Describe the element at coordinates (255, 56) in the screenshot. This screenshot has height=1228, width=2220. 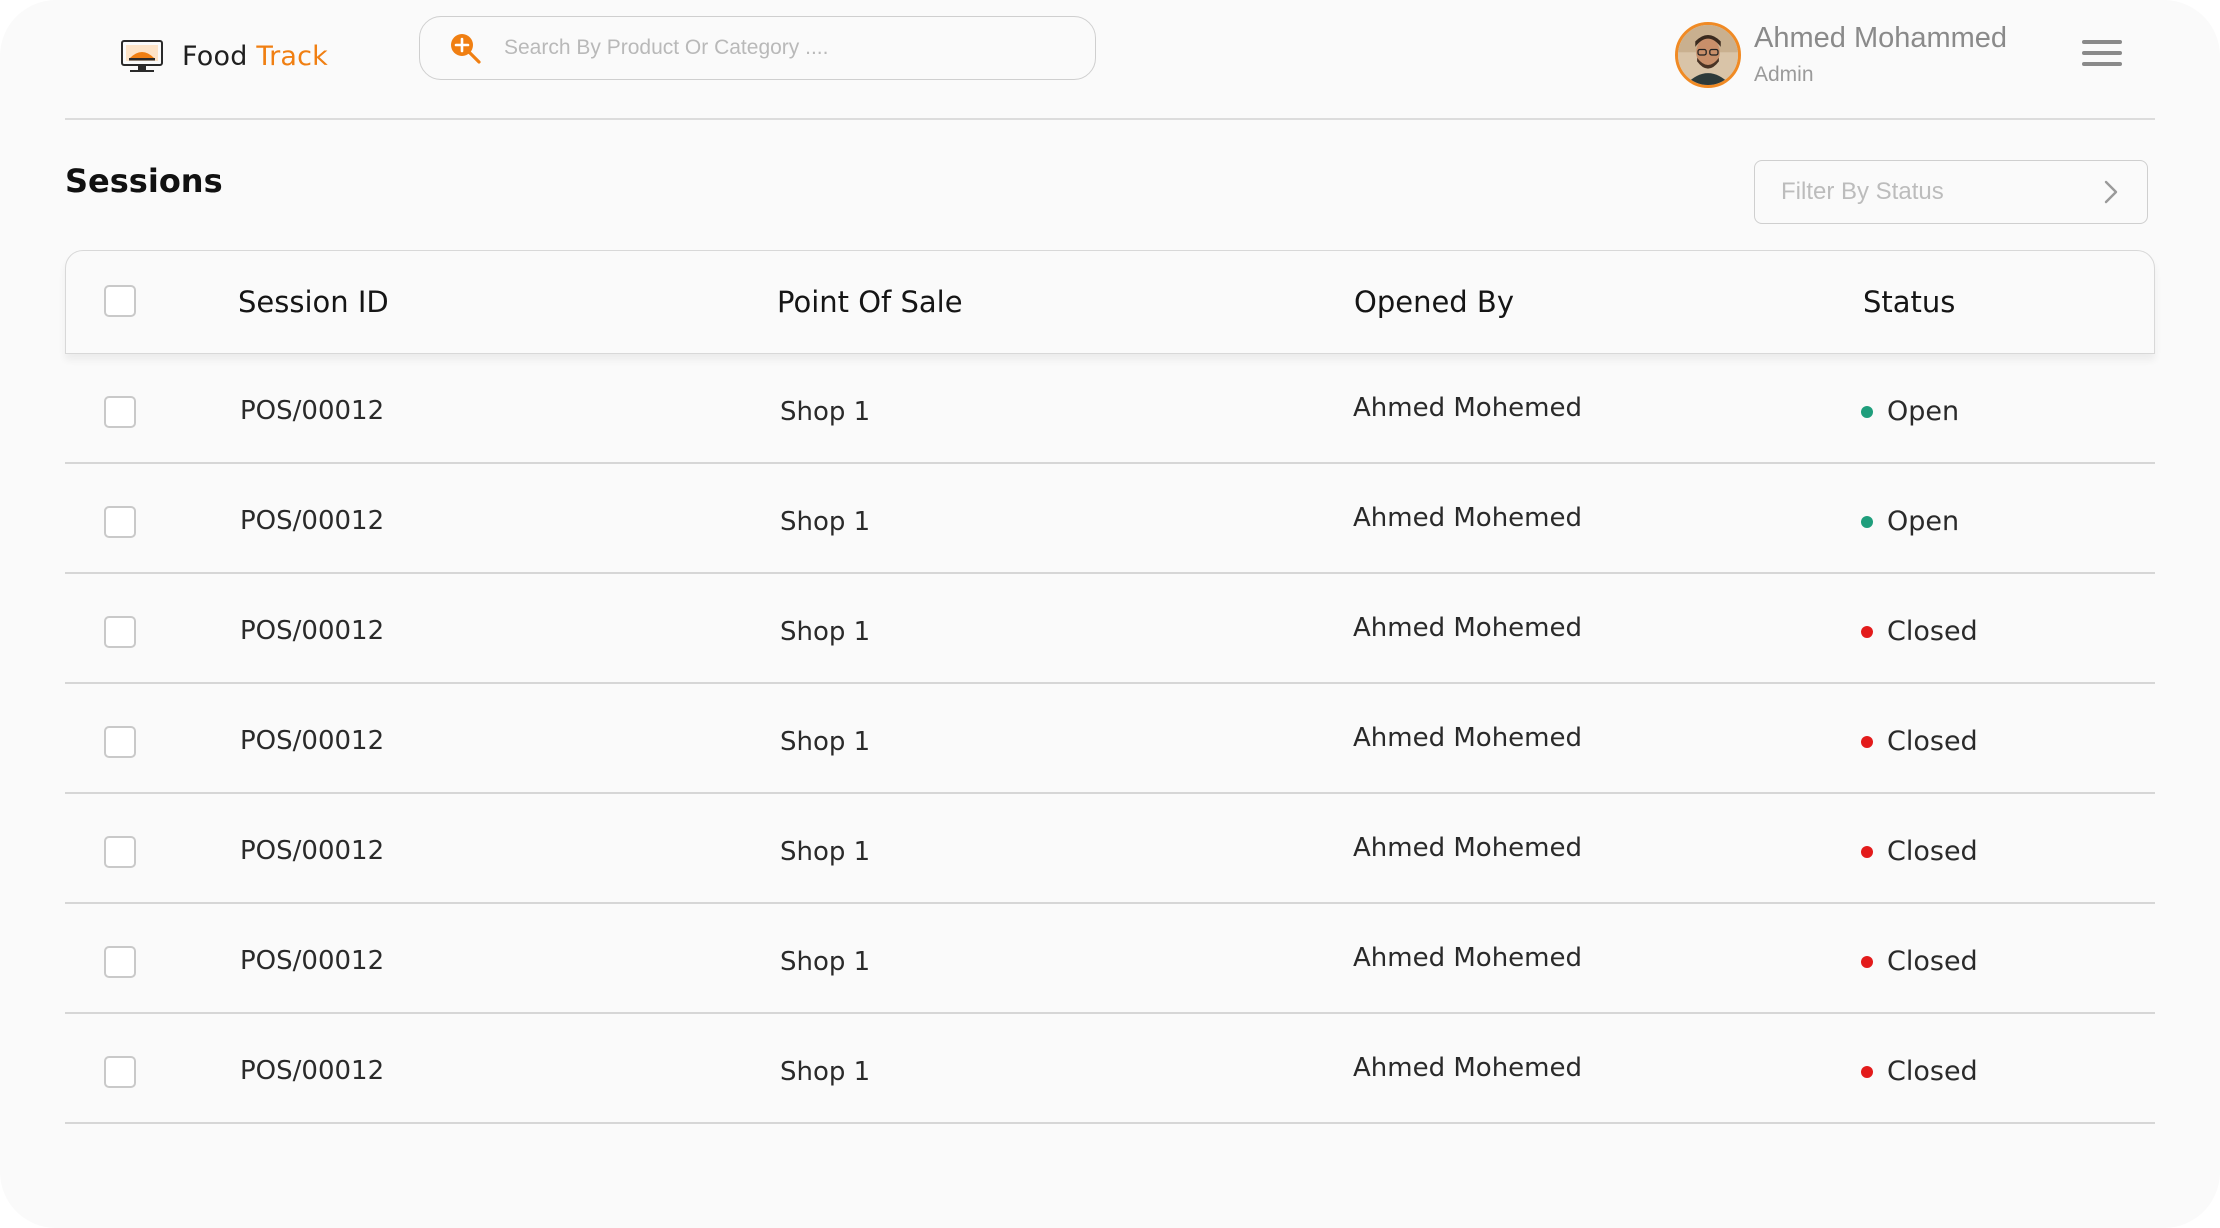
I see `brand-name: Food Track` at that location.